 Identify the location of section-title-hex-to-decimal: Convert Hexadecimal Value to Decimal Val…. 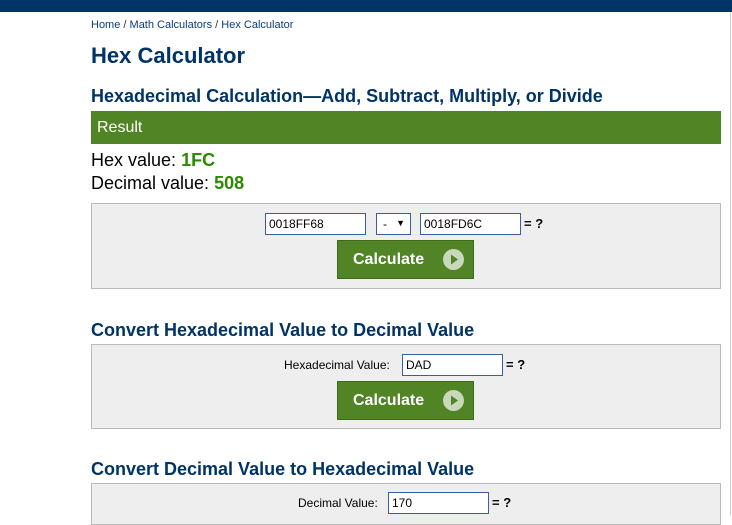
(283, 330).